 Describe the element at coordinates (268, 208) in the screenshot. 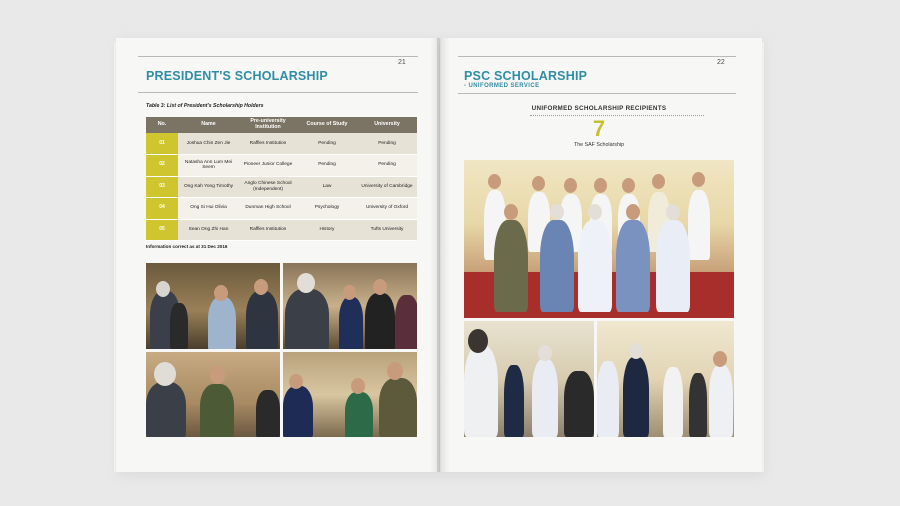

I see `row-institution: Dunman High School` at that location.